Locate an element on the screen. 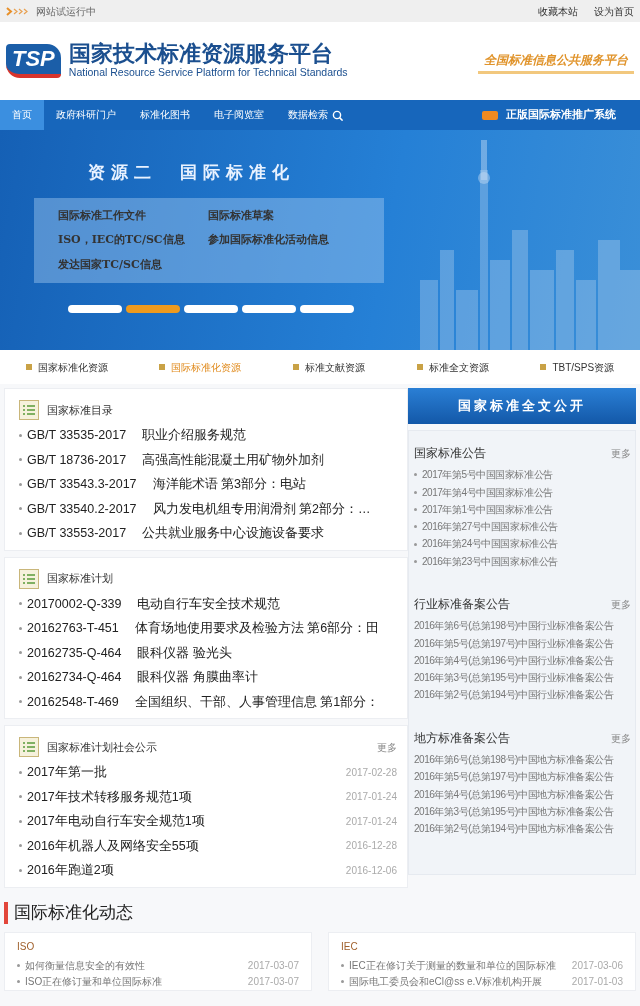  news-card-title: ISO is located at coordinates (26, 946).